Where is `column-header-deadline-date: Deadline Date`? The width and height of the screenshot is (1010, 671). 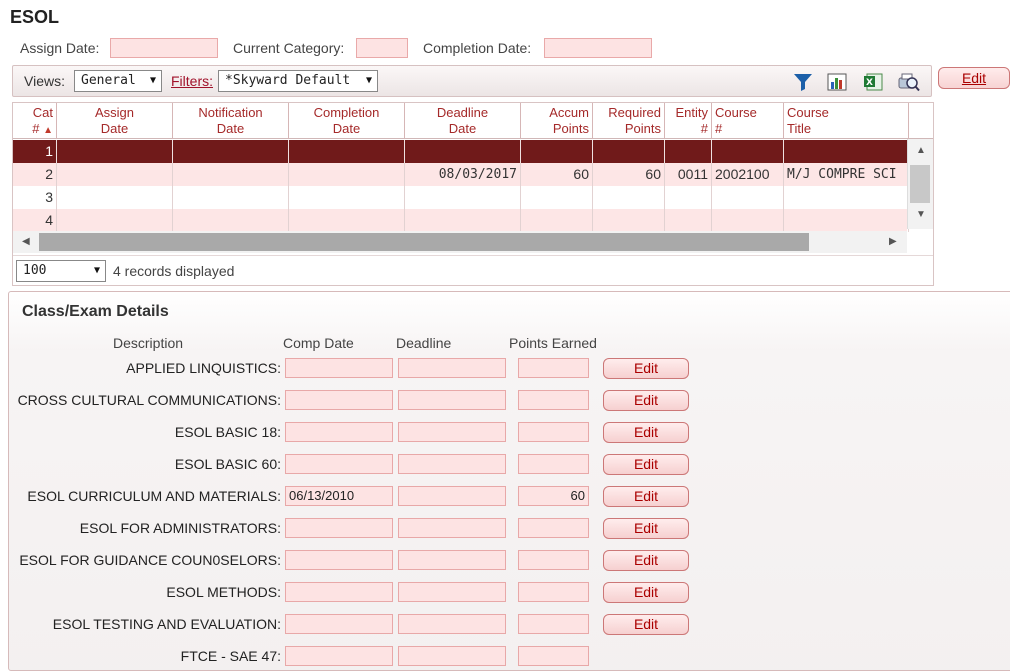 column-header-deadline-date: Deadline Date is located at coordinates (463, 121).